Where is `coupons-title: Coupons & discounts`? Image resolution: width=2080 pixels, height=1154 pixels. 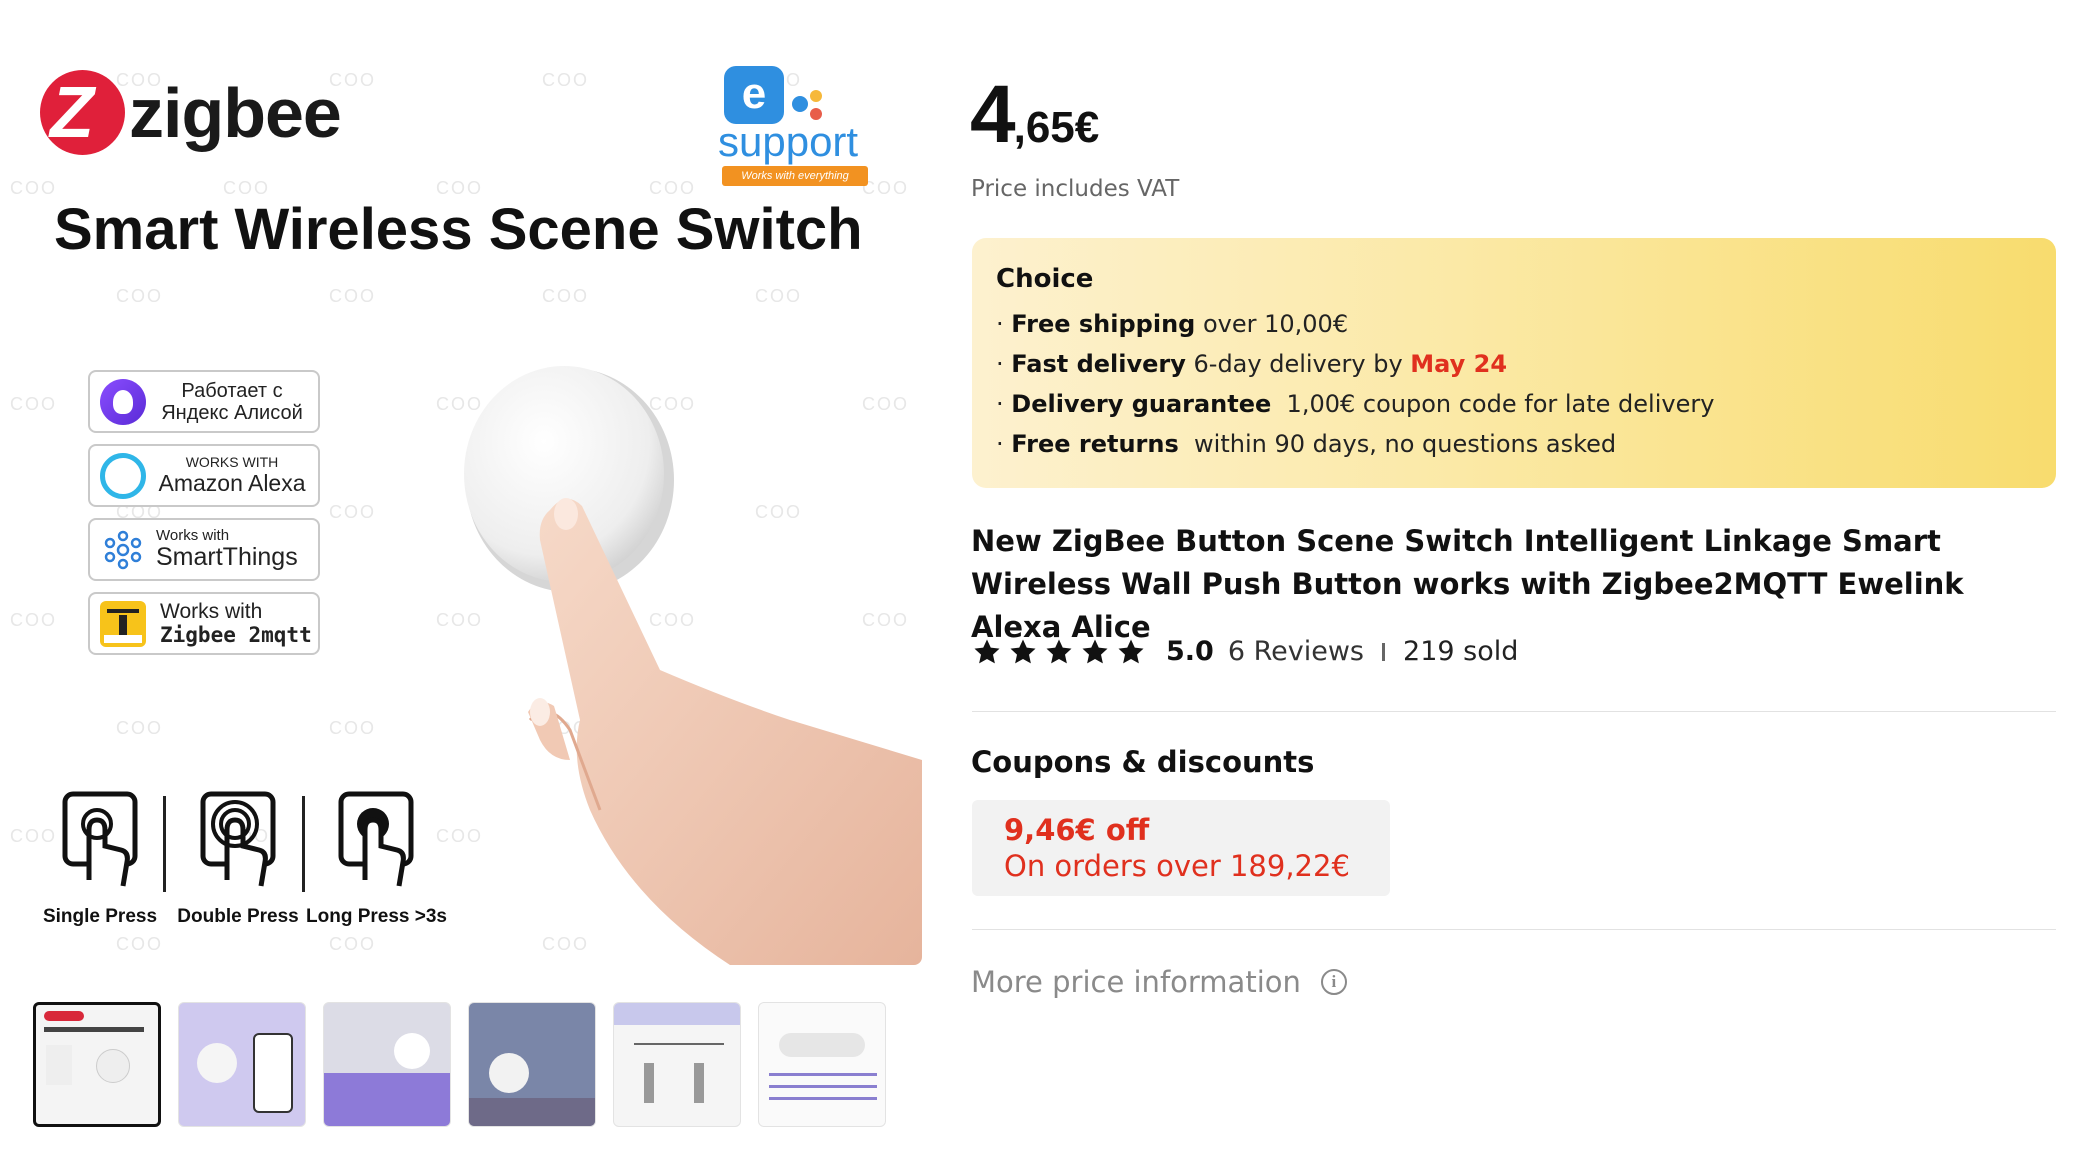
coupons-title: Coupons & discounts is located at coordinates (1143, 762).